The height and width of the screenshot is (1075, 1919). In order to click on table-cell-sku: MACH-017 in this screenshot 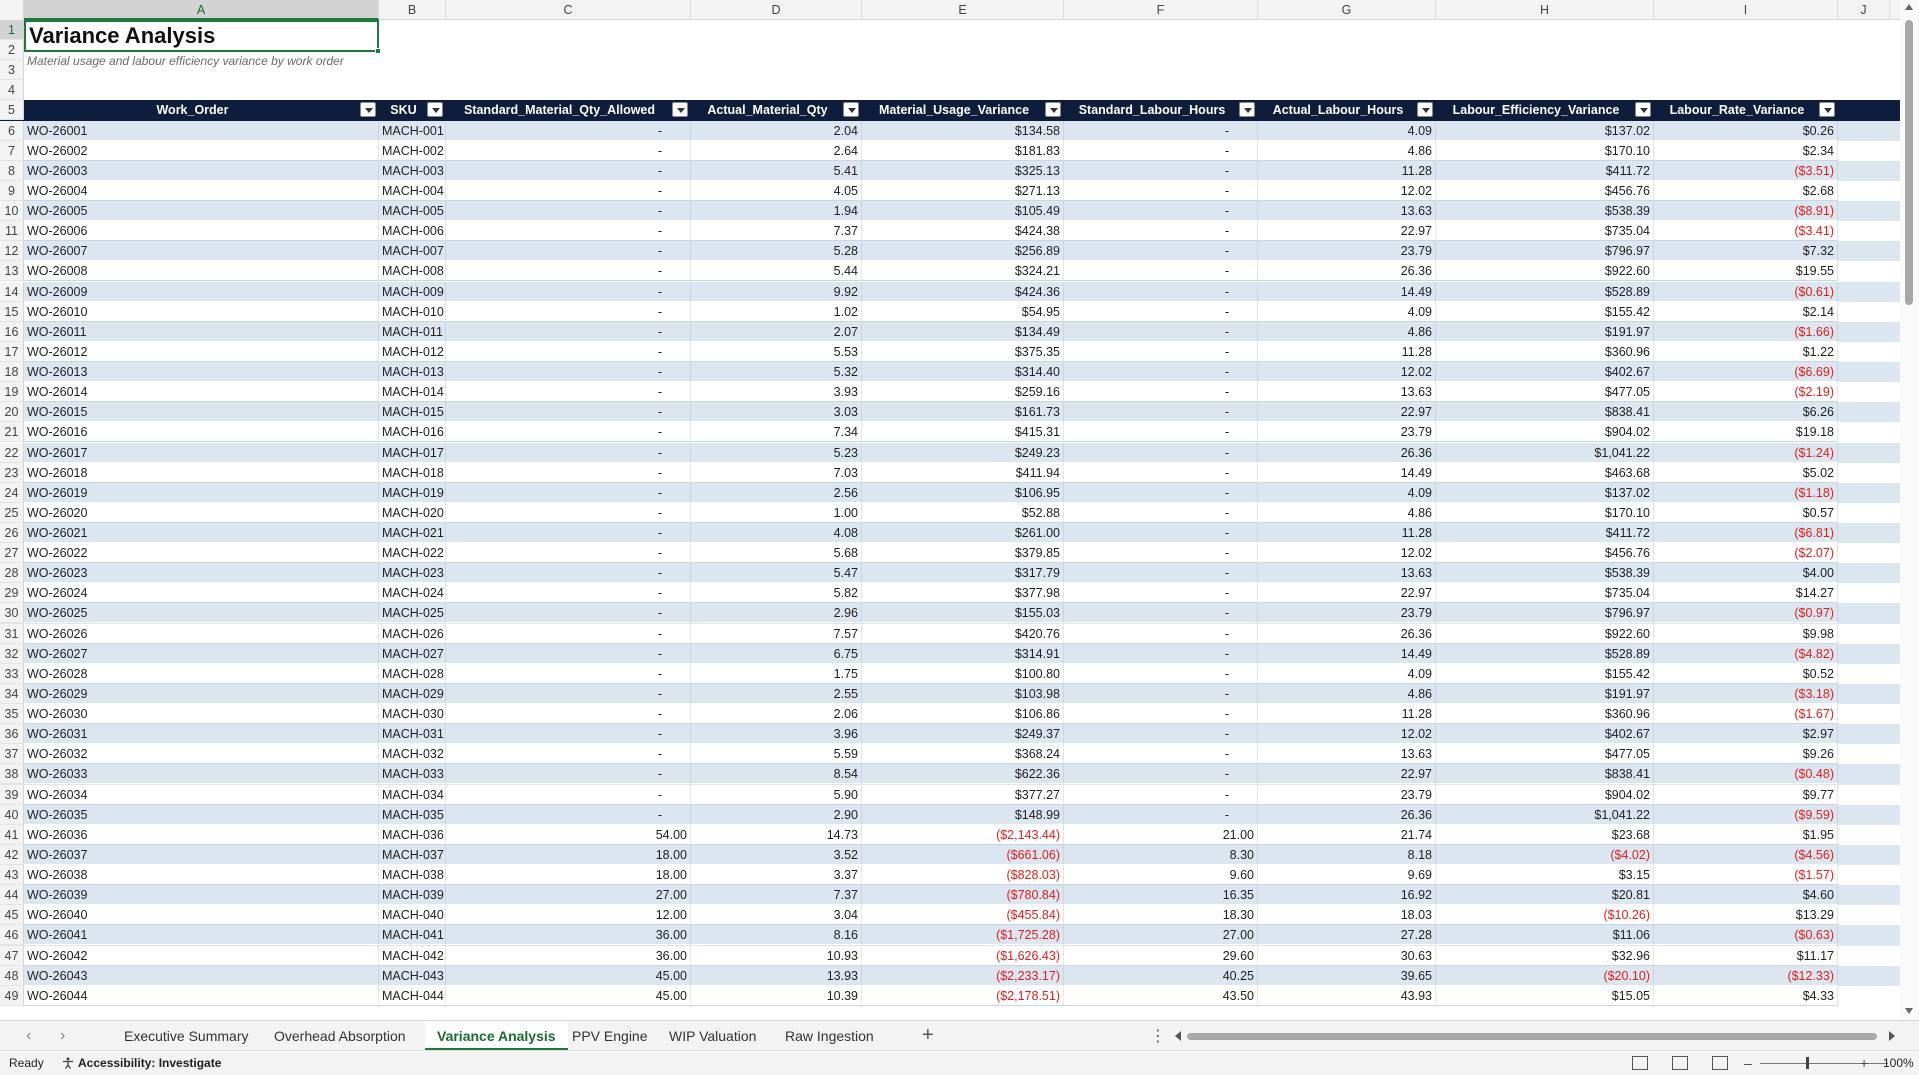, I will do `click(412, 452)`.